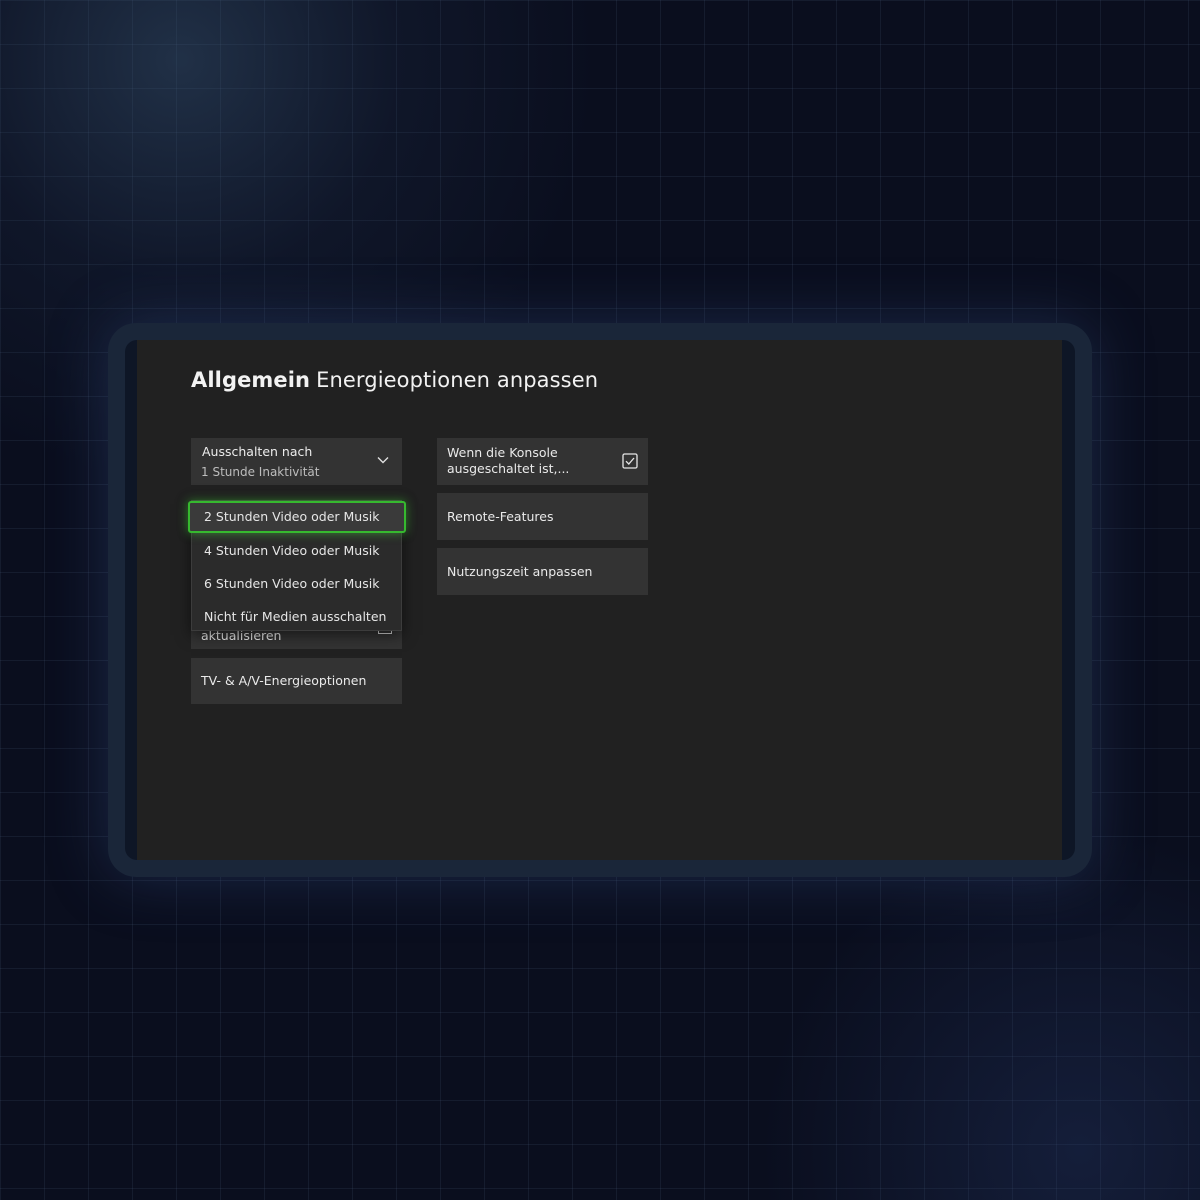  I want to click on shutdown-after-select: Ausschalten nach 1 Stunde Inaktivität, so click(296, 461).